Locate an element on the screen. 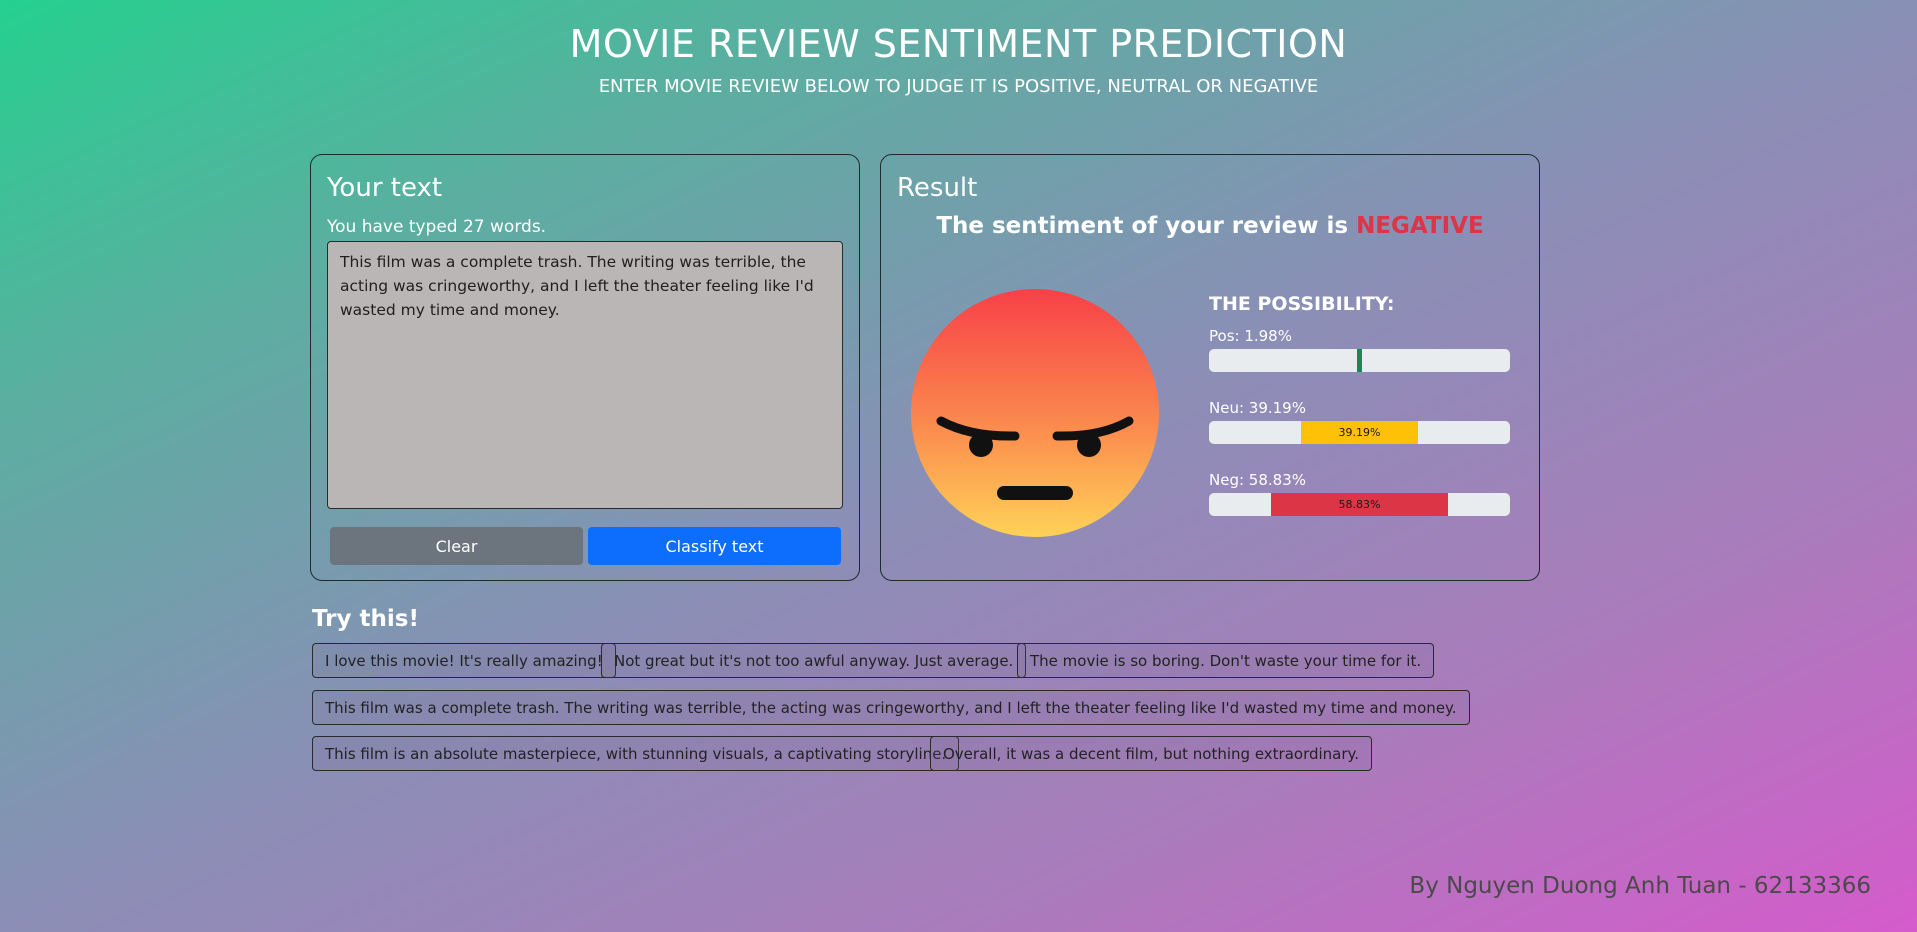 The height and width of the screenshot is (932, 1917). pos-progress-bar is located at coordinates (1359, 360).